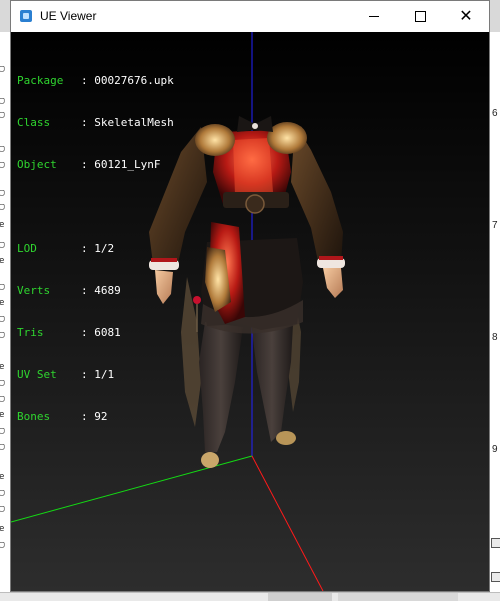  What do you see at coordinates (104, 374) in the screenshot?
I see `info-value: 1/1` at bounding box center [104, 374].